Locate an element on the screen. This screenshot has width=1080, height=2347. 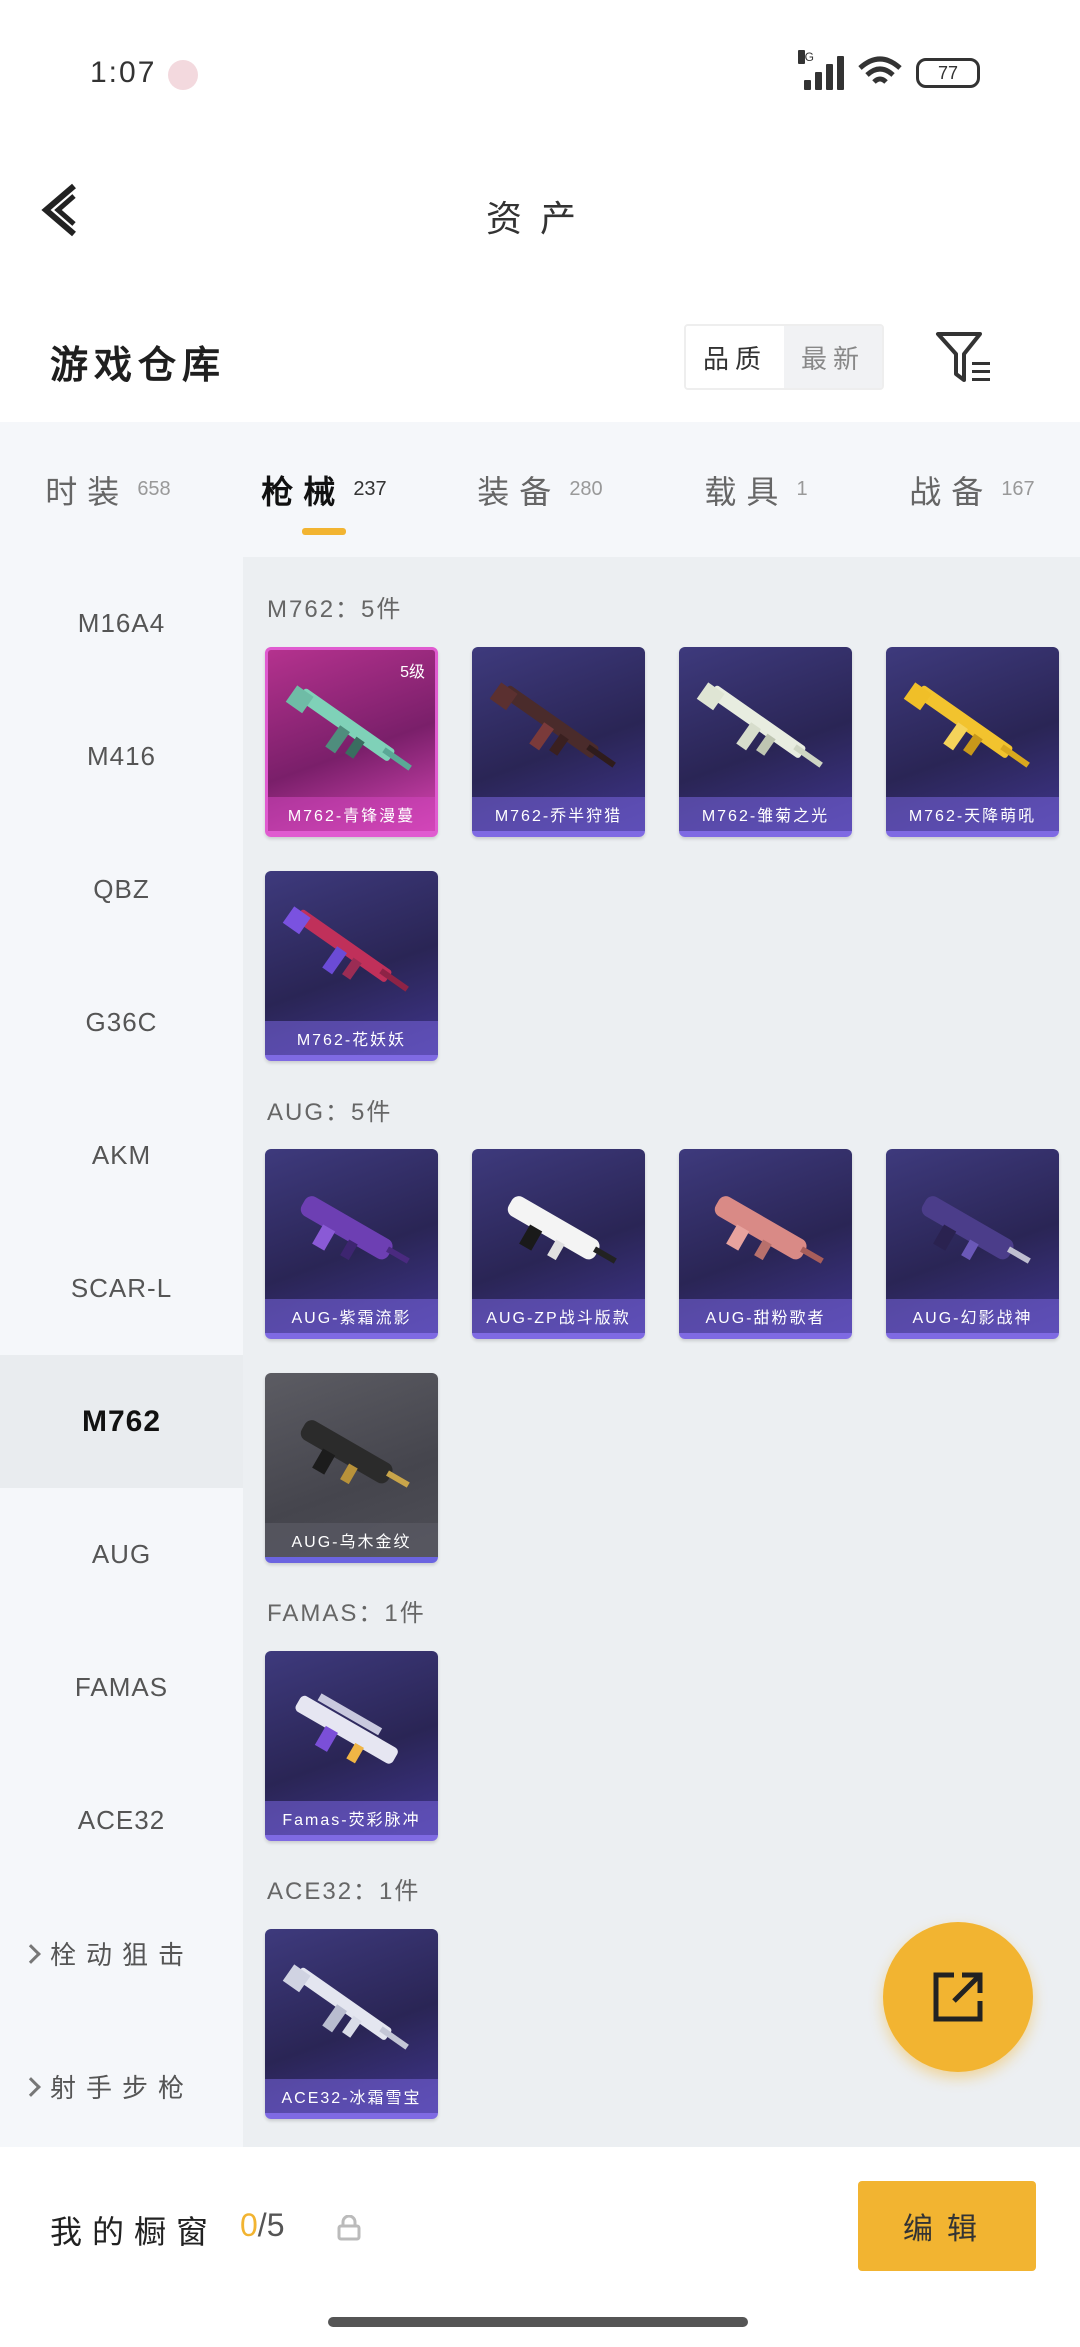
sidebar-item-m416: M416 is located at coordinates (121, 756).